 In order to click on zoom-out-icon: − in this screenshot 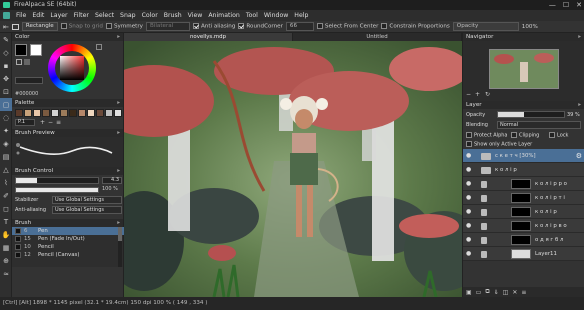, I will do `click(468, 94)`.